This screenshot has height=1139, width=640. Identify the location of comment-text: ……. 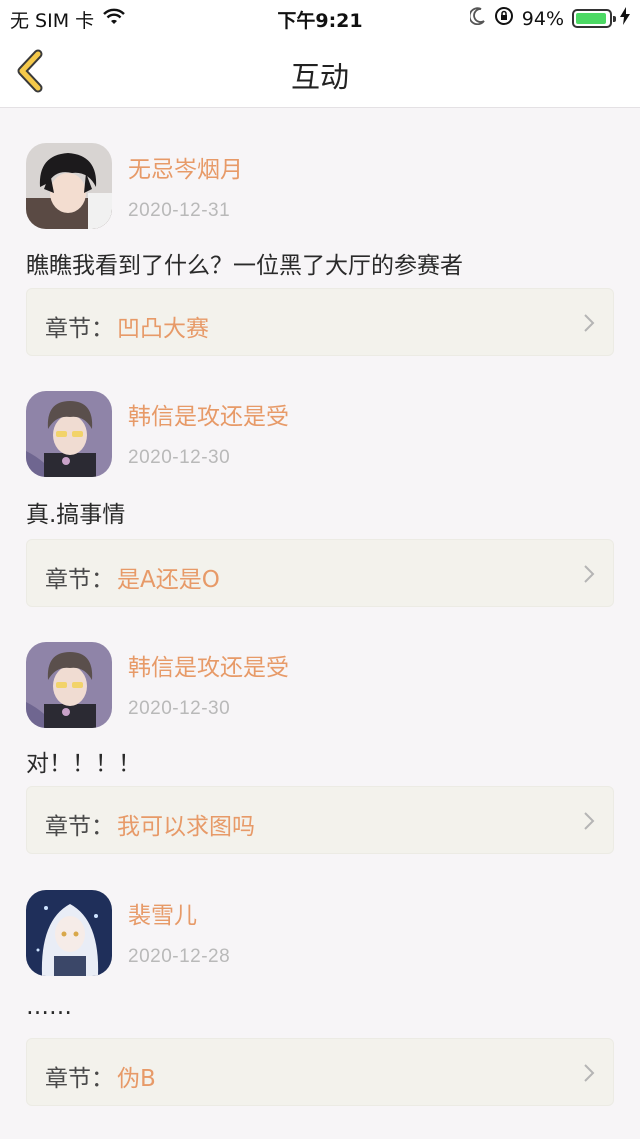
(49, 1007).